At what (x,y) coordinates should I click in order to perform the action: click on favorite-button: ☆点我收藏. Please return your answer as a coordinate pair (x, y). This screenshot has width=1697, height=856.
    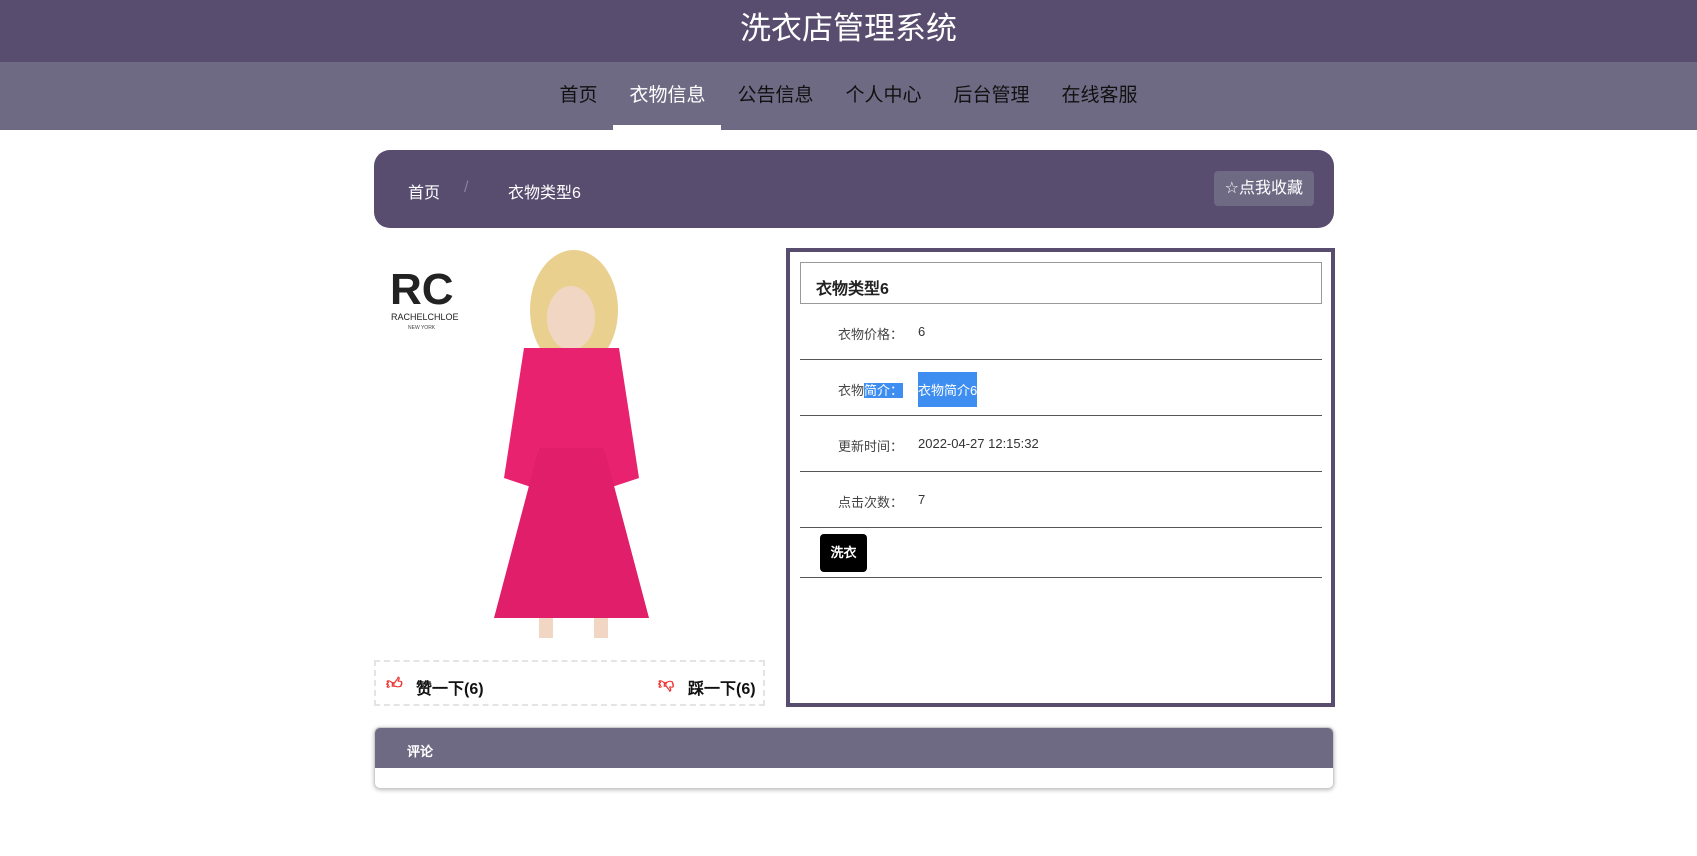
    Looking at the image, I should click on (1263, 188).